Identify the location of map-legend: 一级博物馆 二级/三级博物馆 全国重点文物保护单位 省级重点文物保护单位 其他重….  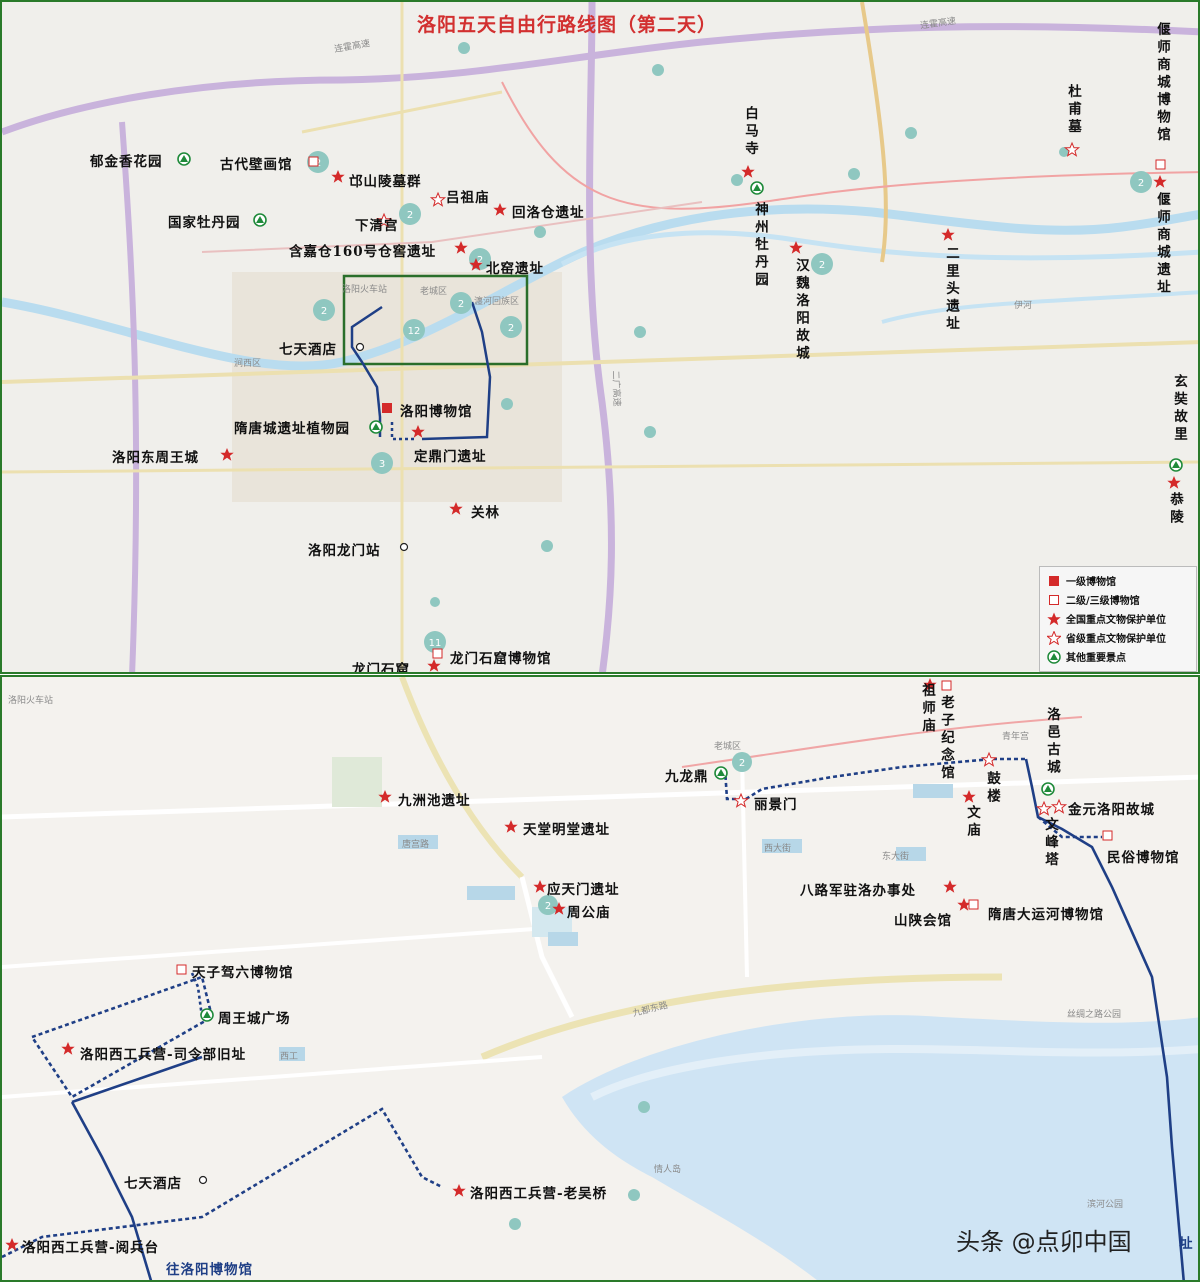
(1118, 619).